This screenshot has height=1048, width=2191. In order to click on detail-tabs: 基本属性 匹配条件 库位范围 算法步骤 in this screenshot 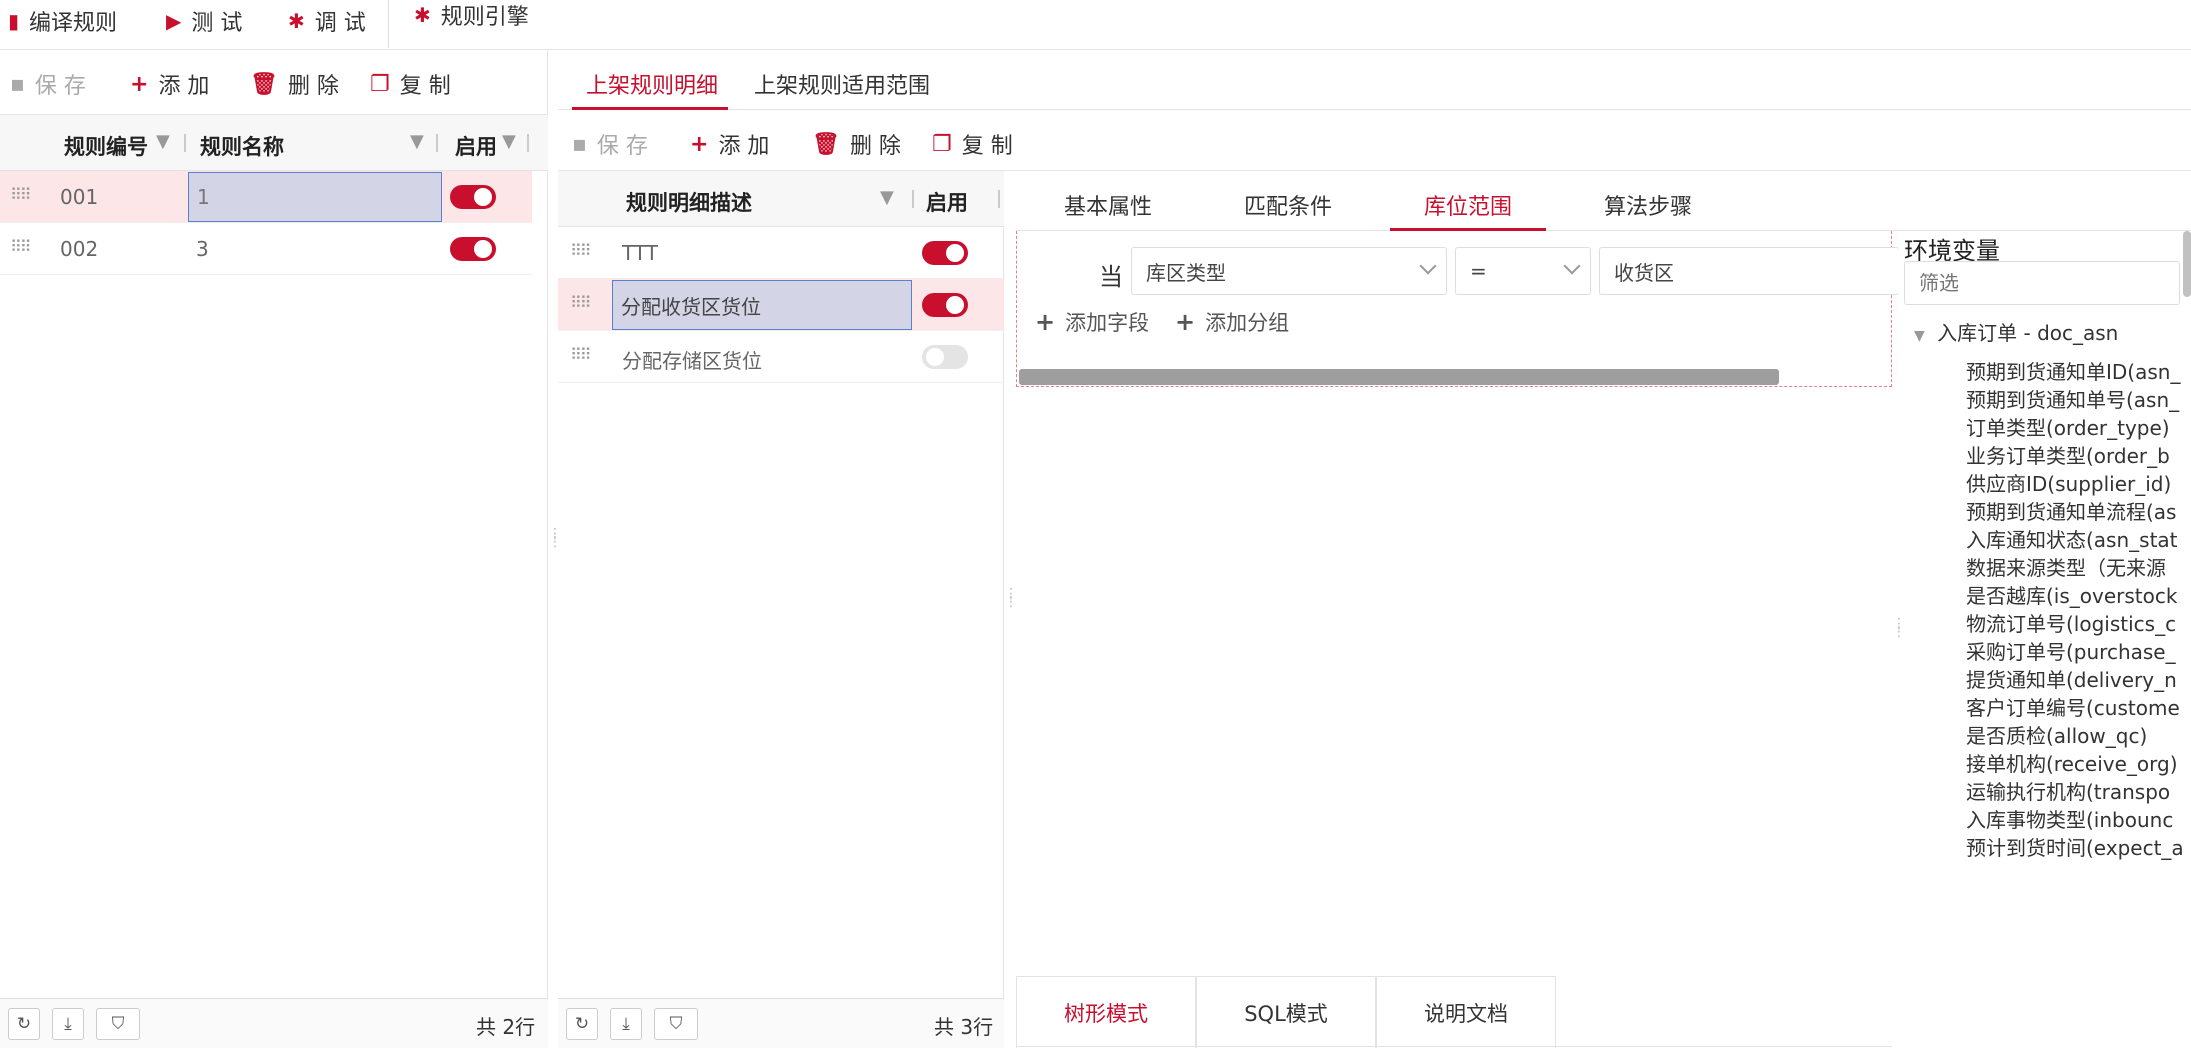, I will do `click(1603, 201)`.